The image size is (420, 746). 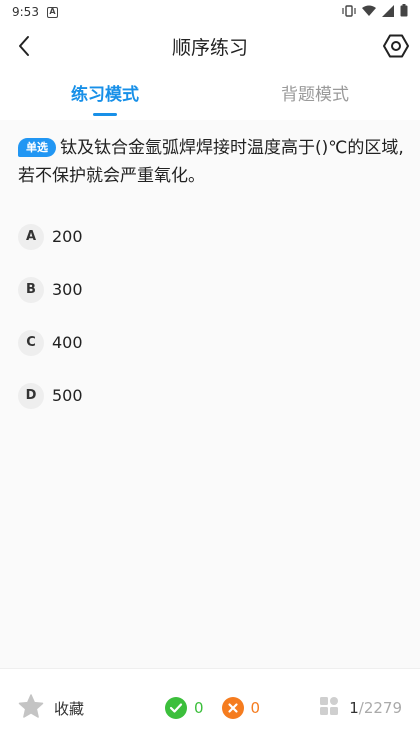 What do you see at coordinates (210, 236) in the screenshot?
I see `option-a: A 200` at bounding box center [210, 236].